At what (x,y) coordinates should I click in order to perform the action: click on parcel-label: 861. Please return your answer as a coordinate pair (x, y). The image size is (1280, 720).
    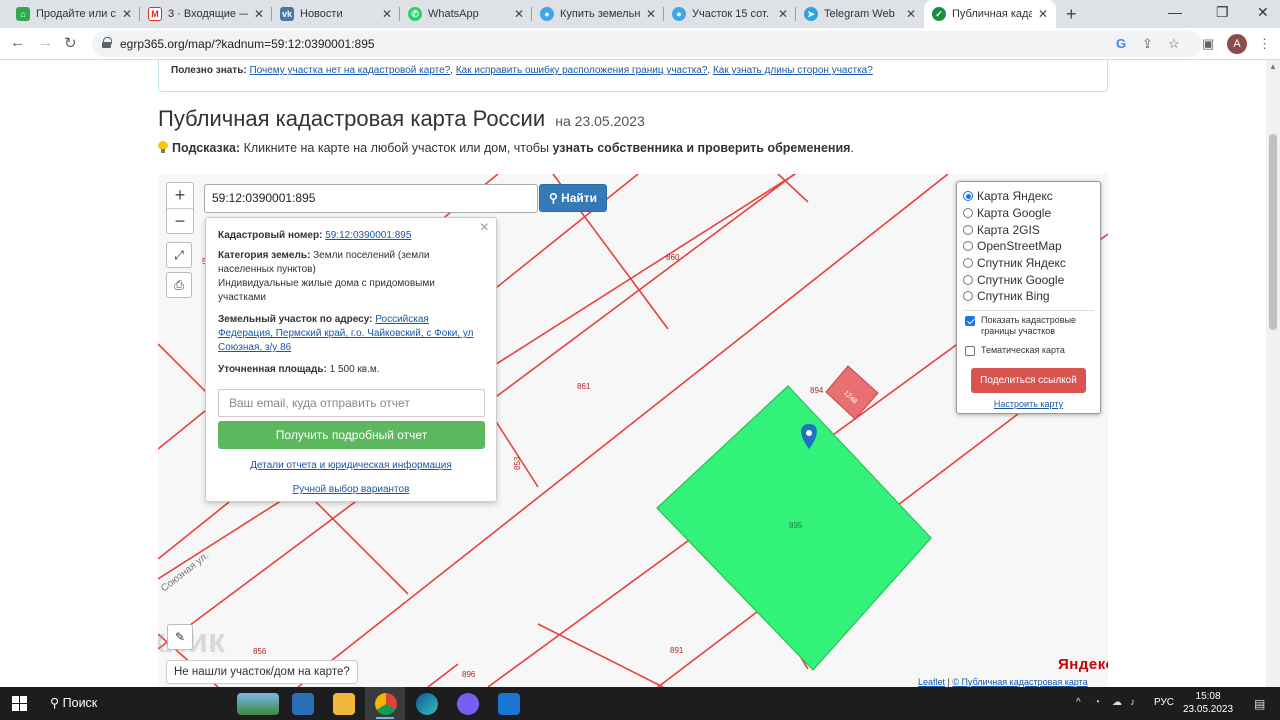
    Looking at the image, I should click on (584, 386).